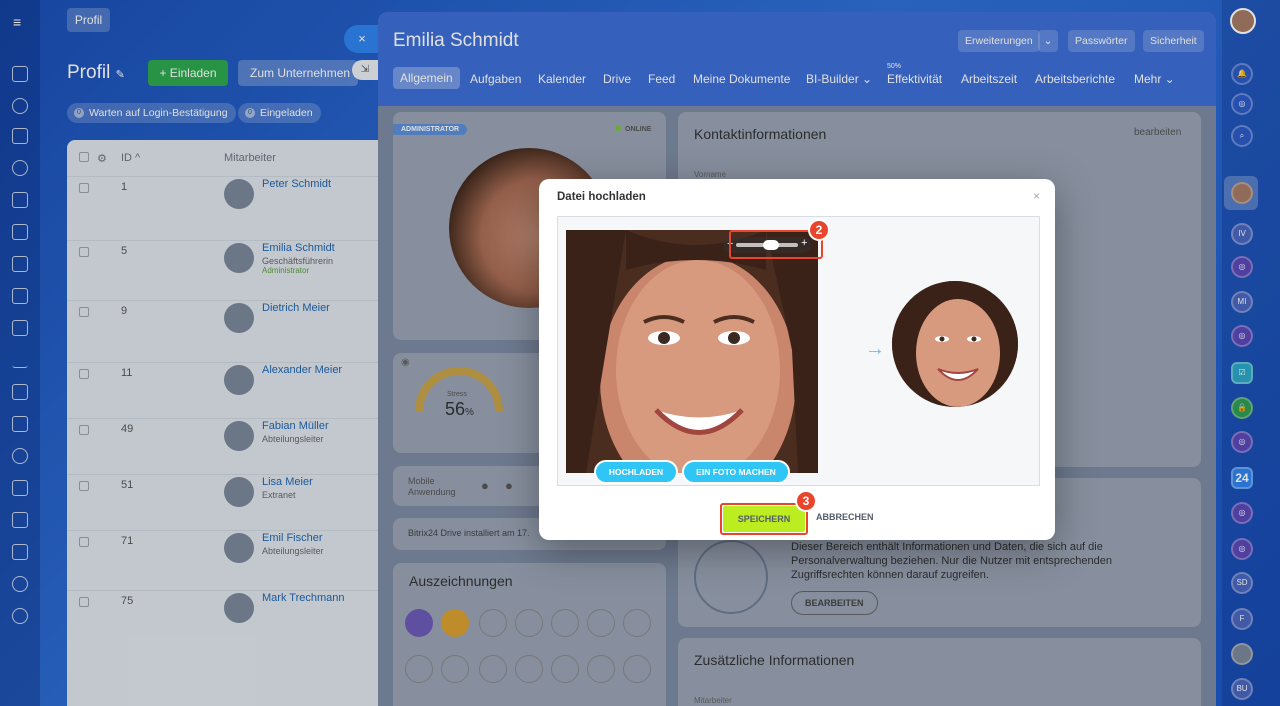  Describe the element at coordinates (736, 472) in the screenshot. I see `take-photo-button: EIN FOTO MACHEN` at that location.